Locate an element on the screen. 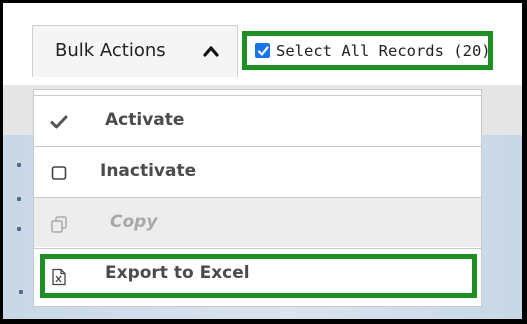 This screenshot has width=527, height=324. checkbox-checked-icon is located at coordinates (262, 50).